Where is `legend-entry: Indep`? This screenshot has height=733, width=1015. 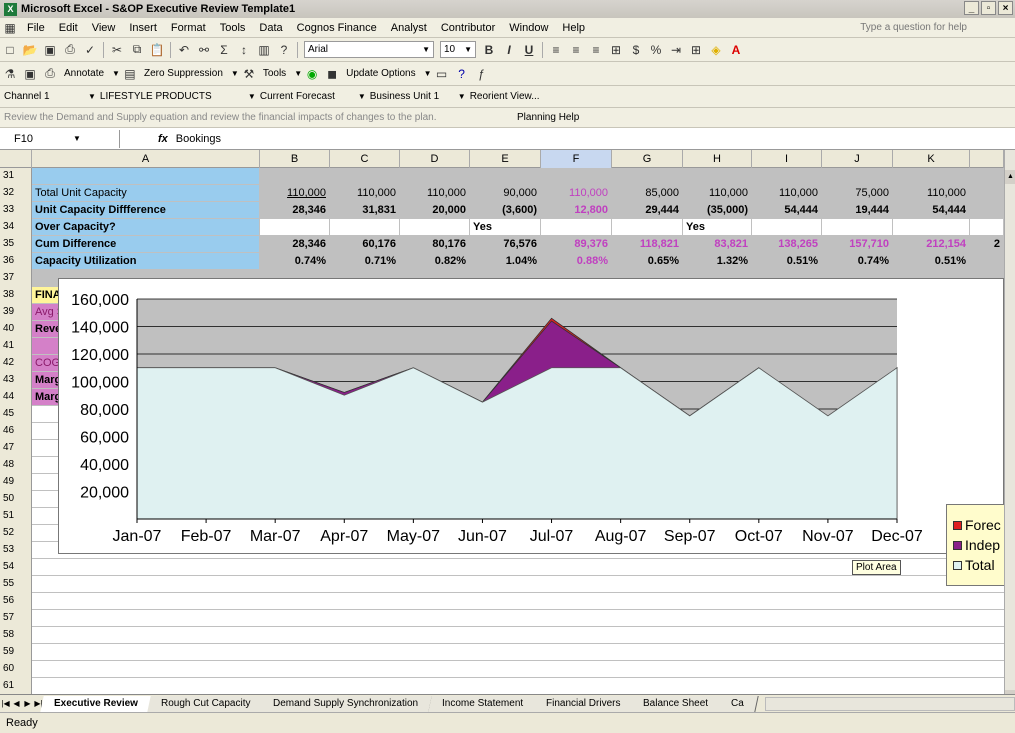 legend-entry: Indep is located at coordinates (979, 545).